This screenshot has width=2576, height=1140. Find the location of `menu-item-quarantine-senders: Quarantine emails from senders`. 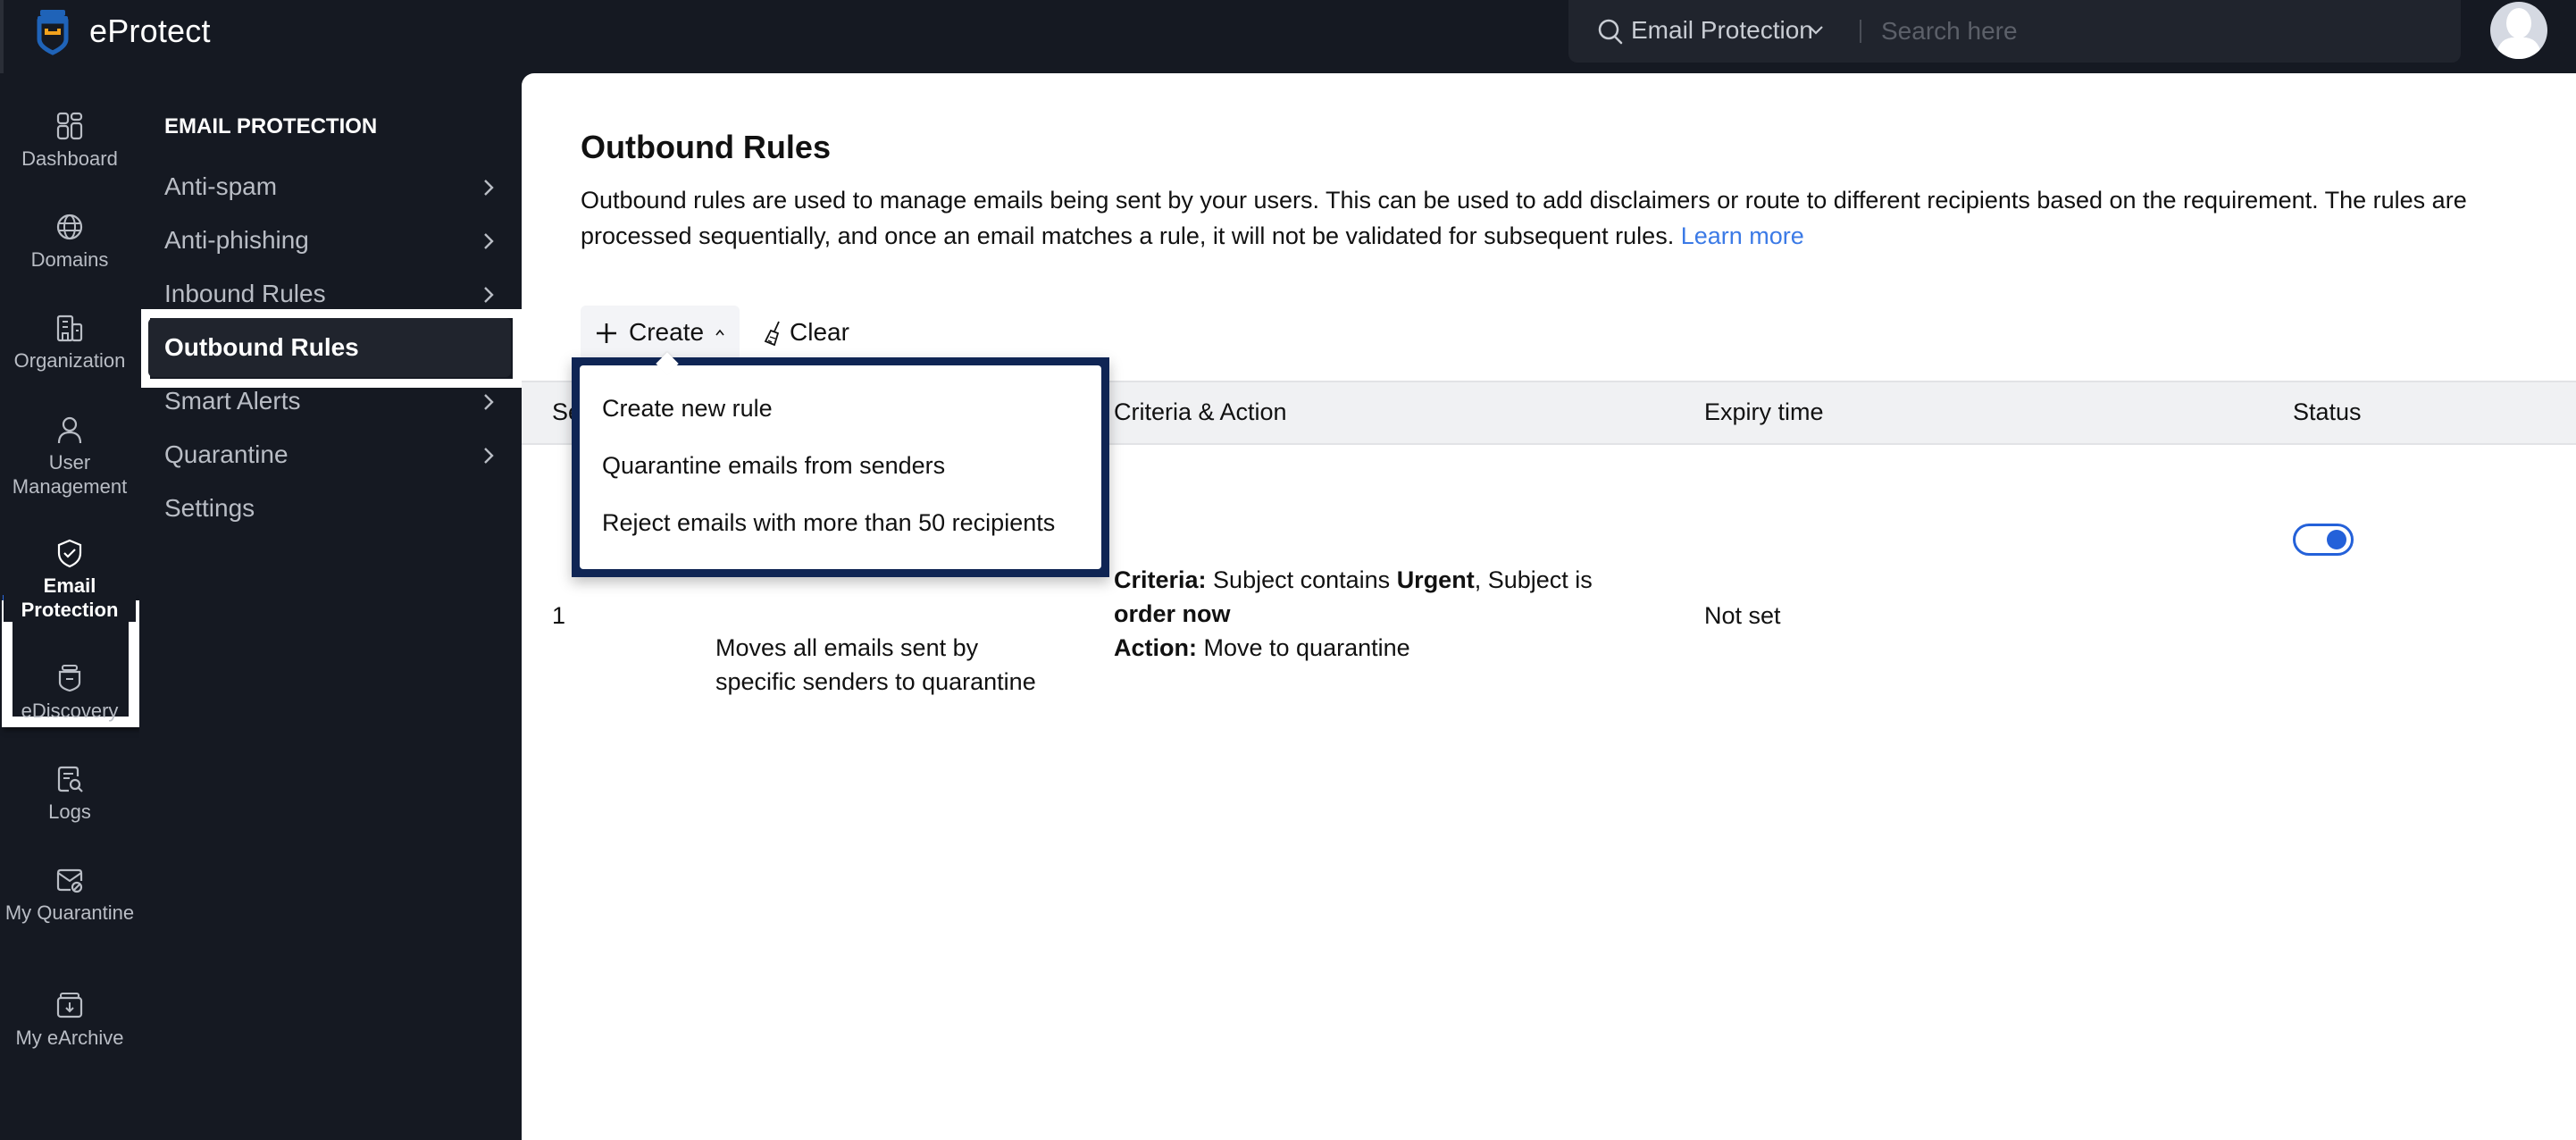

menu-item-quarantine-senders: Quarantine emails from senders is located at coordinates (843, 465).